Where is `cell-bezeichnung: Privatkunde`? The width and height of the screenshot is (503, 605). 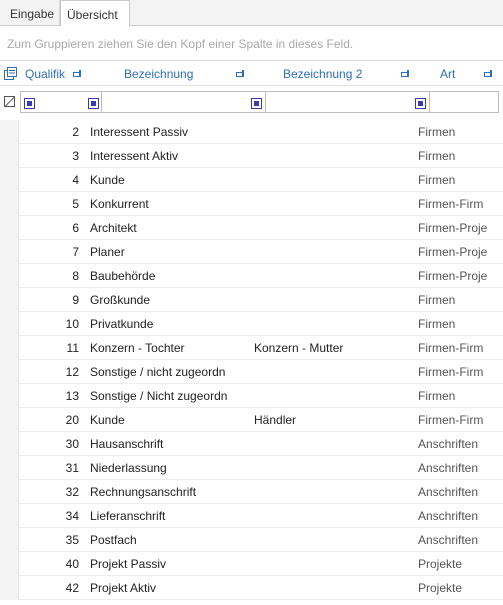 cell-bezeichnung: Privatkunde is located at coordinates (170, 324).